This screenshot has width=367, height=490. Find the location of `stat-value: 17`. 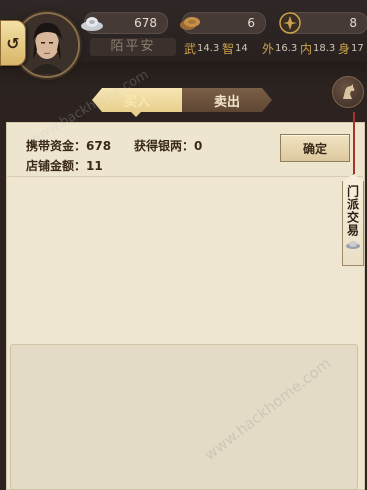

stat-value: 17 is located at coordinates (357, 48).